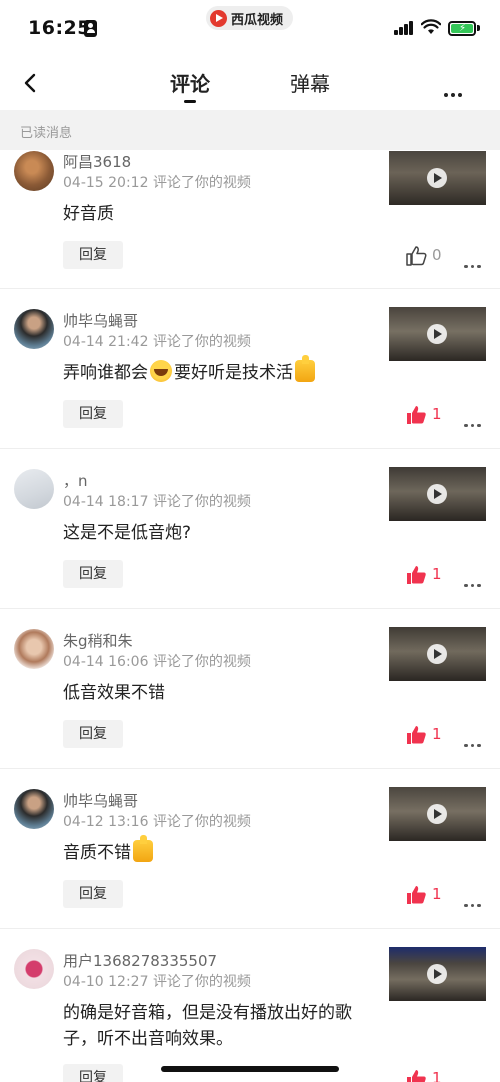 The height and width of the screenshot is (1082, 500). I want to click on tab-comments: 评论, so click(190, 82).